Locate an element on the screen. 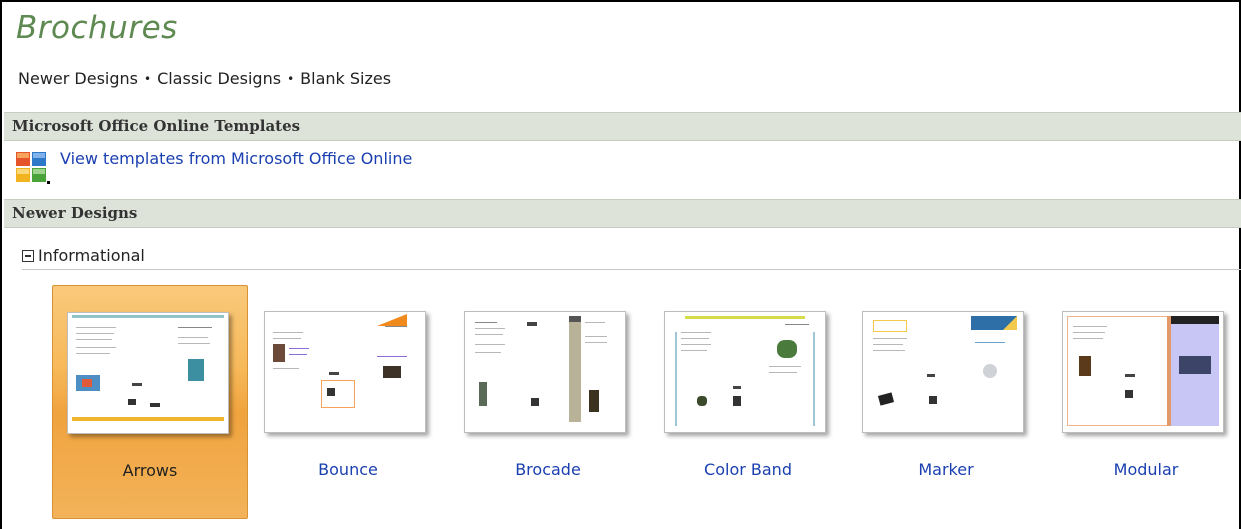  template-tile-modular: Modular is located at coordinates (1144, 402).